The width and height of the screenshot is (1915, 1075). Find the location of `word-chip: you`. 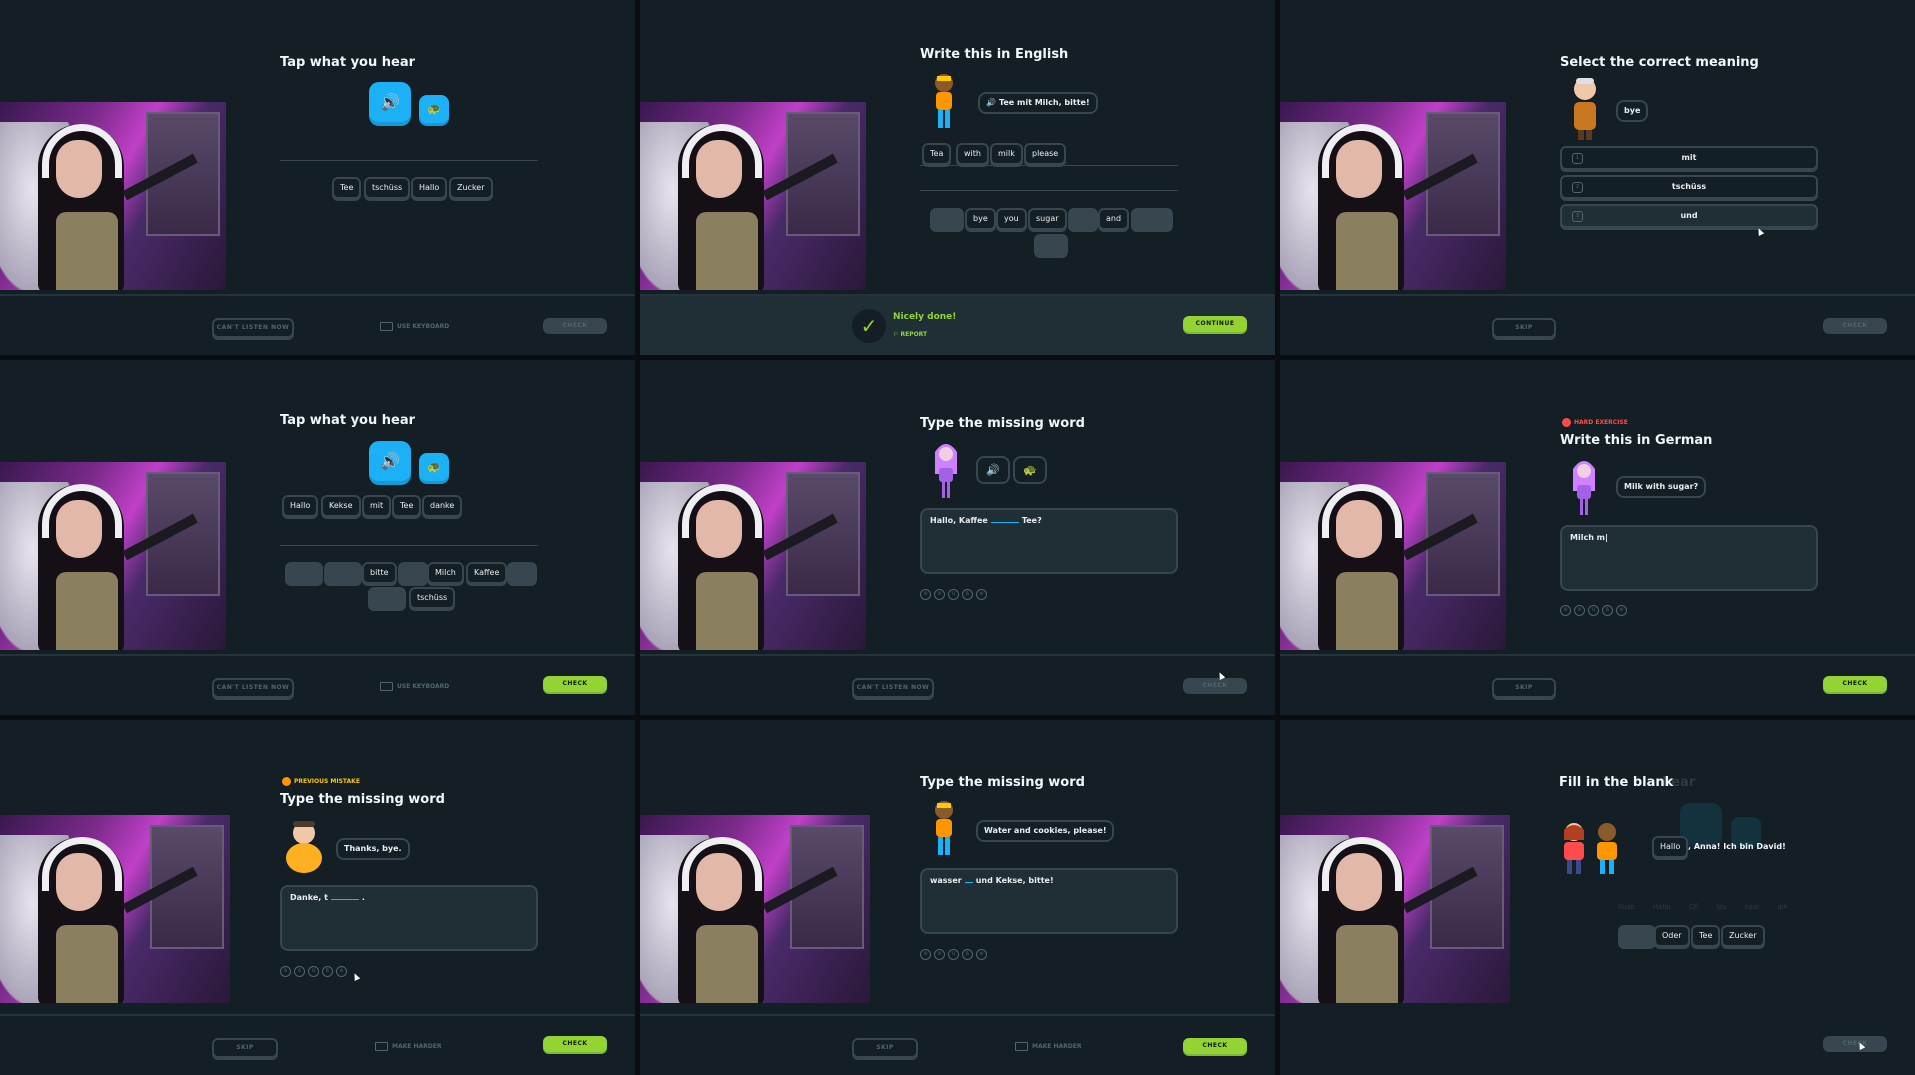

word-chip: you is located at coordinates (1011, 219).